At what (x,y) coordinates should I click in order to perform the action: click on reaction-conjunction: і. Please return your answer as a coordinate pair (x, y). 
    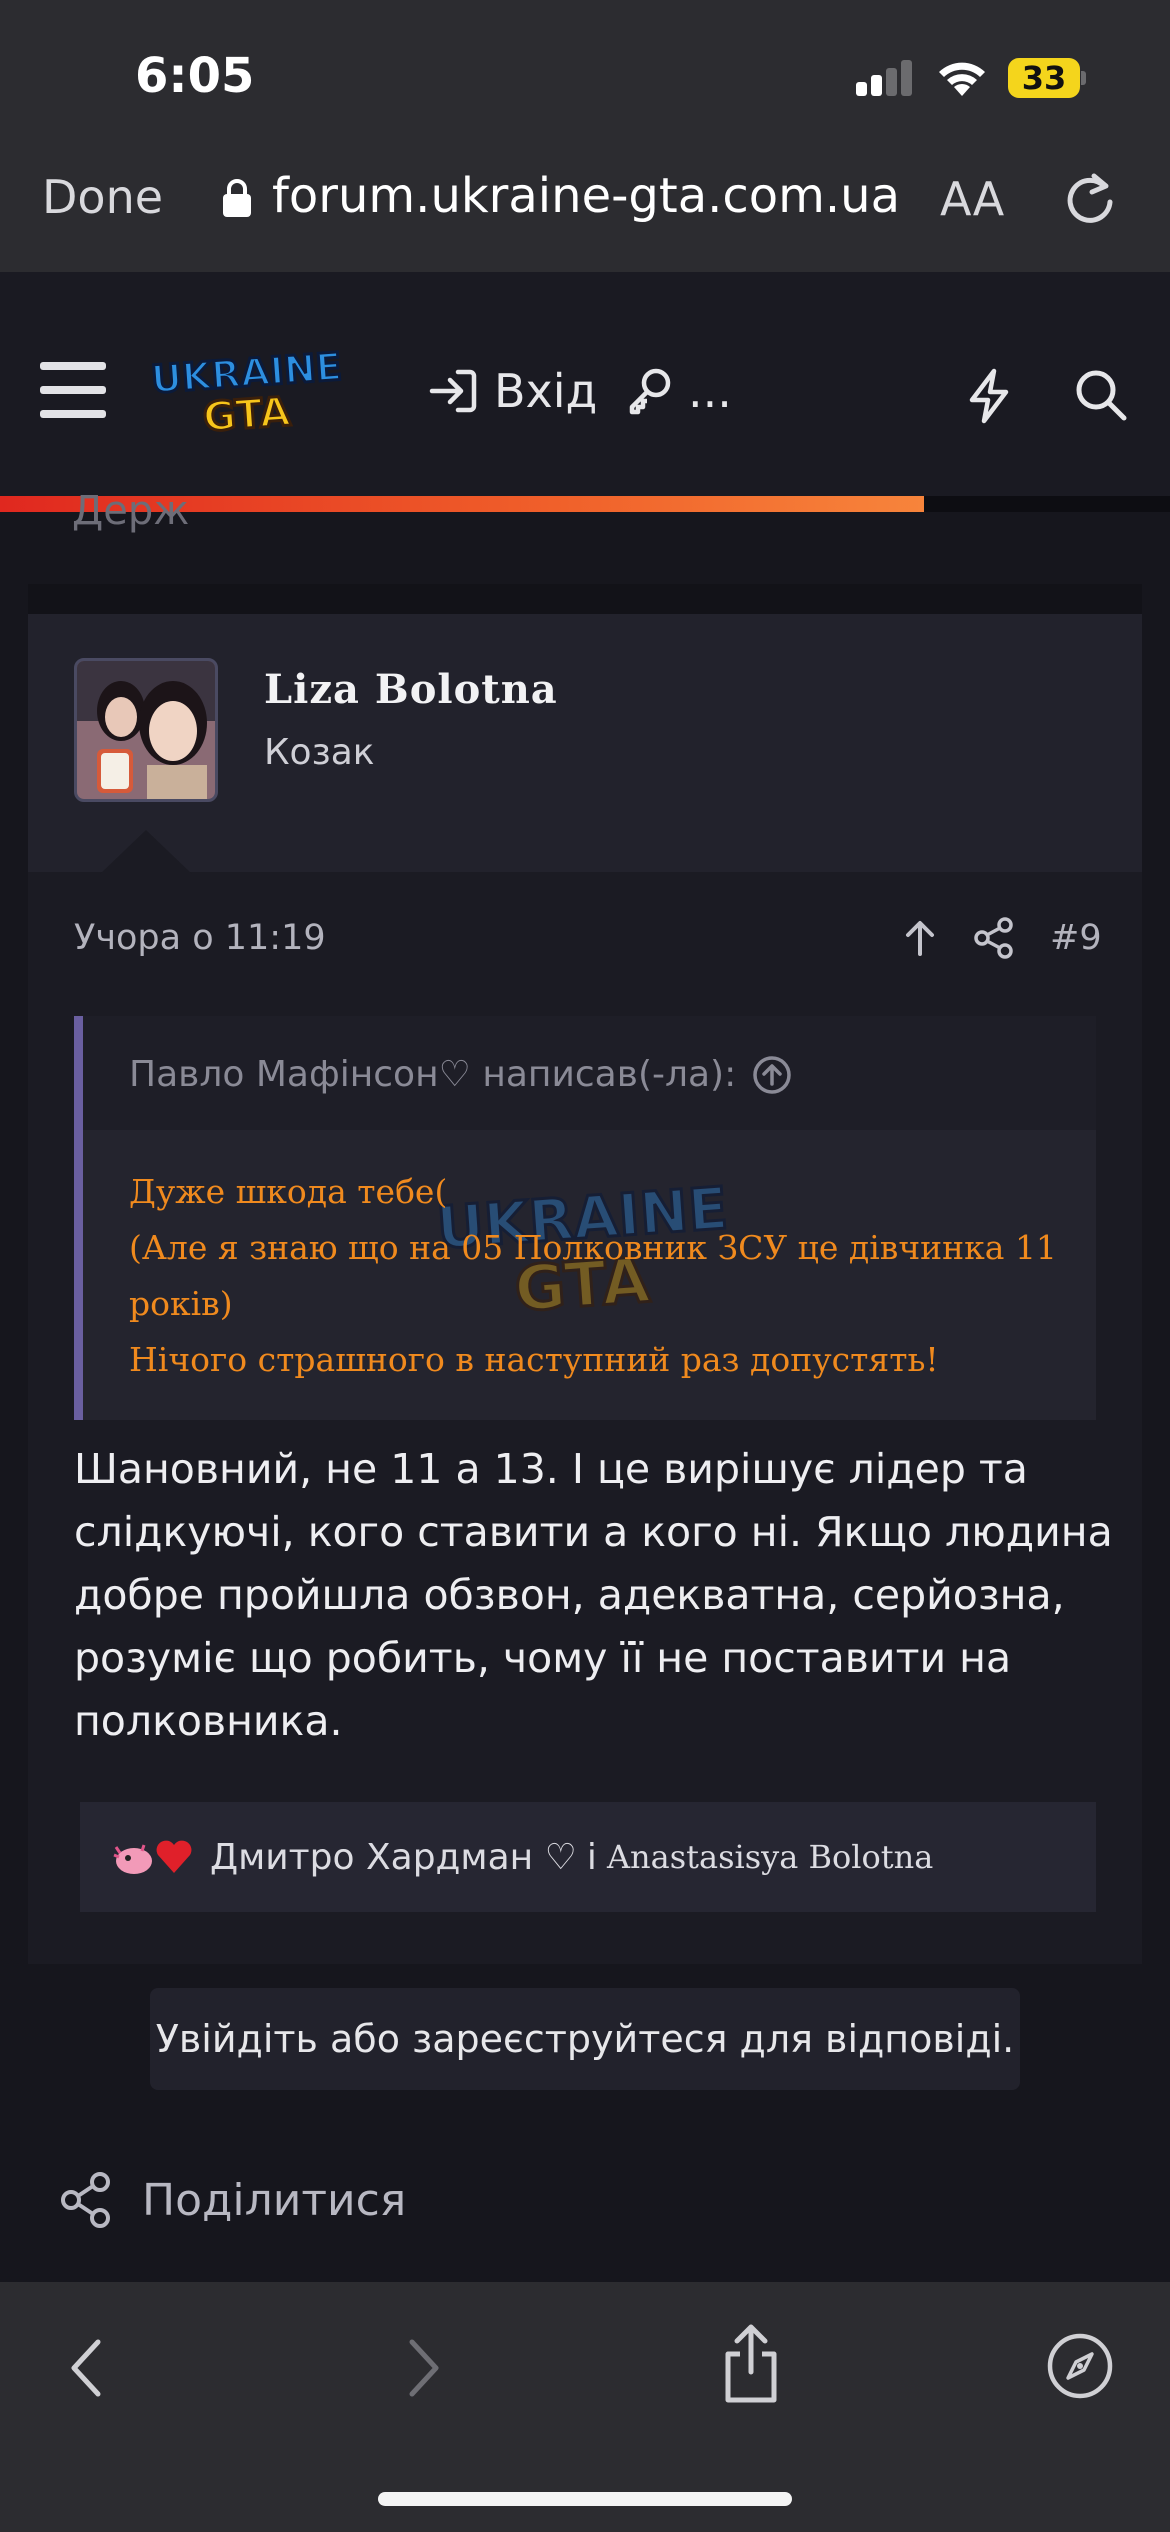
    Looking at the image, I should click on (591, 1857).